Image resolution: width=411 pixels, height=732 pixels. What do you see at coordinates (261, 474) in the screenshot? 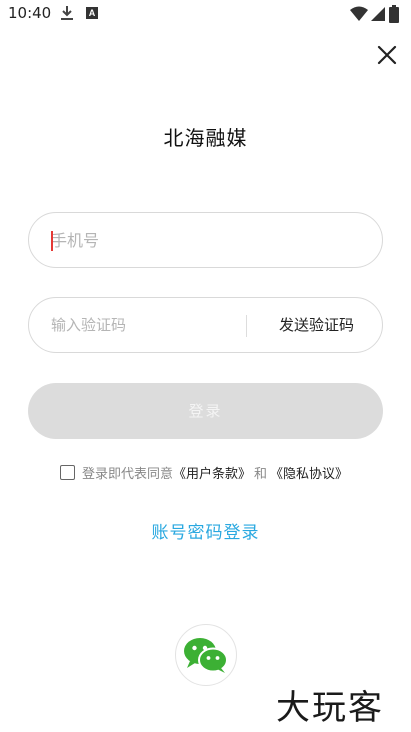
I see `agreement-and: 和` at bounding box center [261, 474].